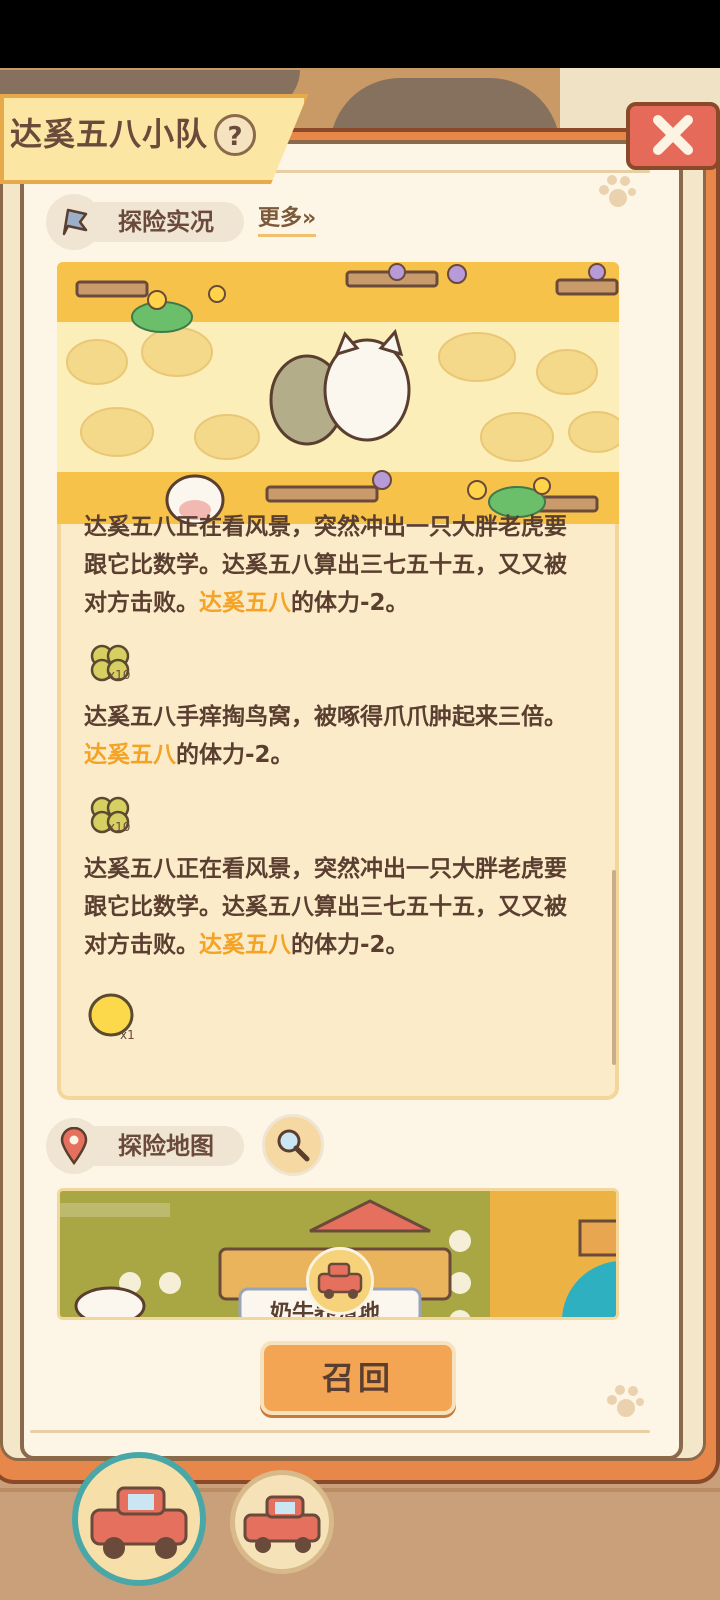 This screenshot has height=1600, width=720. What do you see at coordinates (358, 1378) in the screenshot?
I see `recall-button: 召回` at bounding box center [358, 1378].